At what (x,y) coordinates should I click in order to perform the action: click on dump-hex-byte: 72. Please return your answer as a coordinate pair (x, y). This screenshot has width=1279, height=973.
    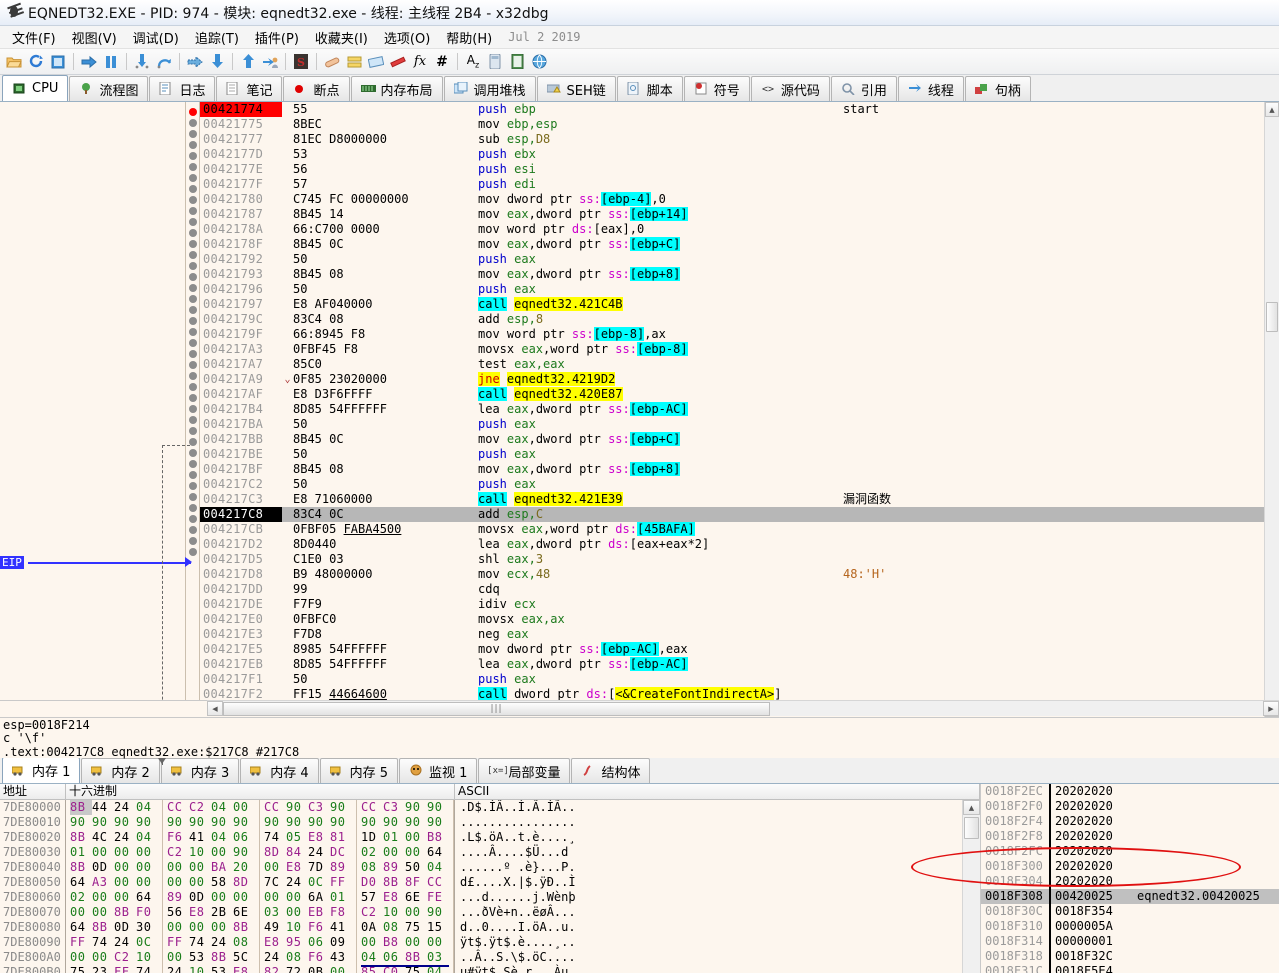
    Looking at the image, I should click on (297, 969).